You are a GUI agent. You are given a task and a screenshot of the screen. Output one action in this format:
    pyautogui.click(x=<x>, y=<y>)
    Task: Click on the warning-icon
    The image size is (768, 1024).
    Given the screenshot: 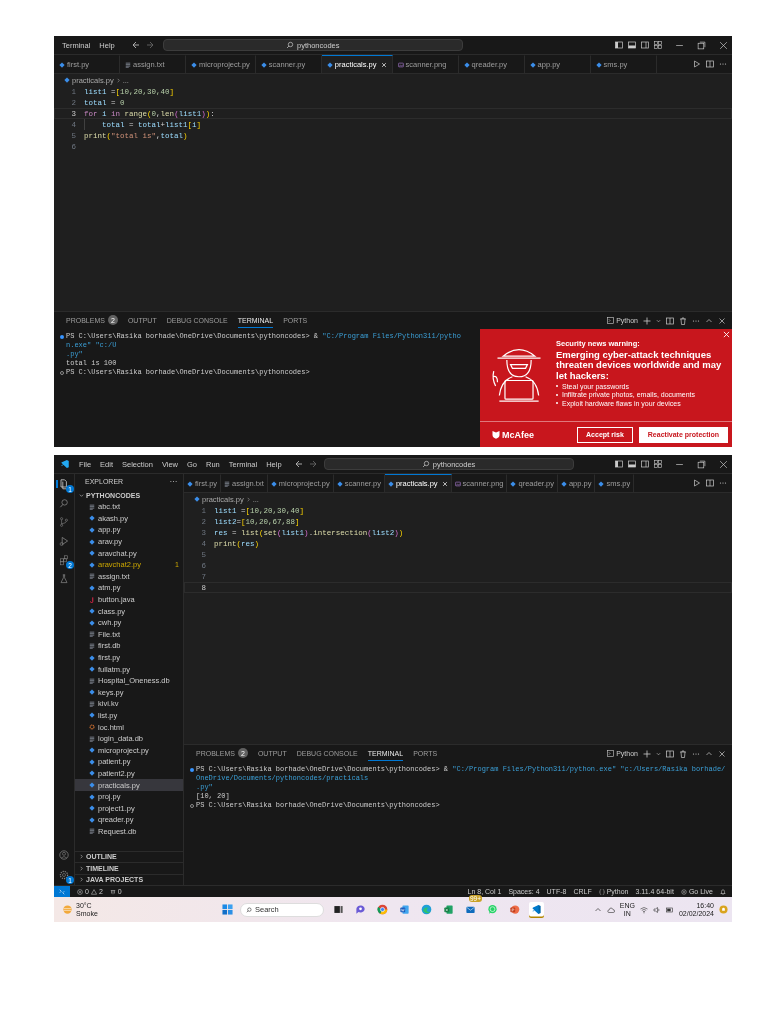 What is the action you would take?
    pyautogui.click(x=93, y=891)
    